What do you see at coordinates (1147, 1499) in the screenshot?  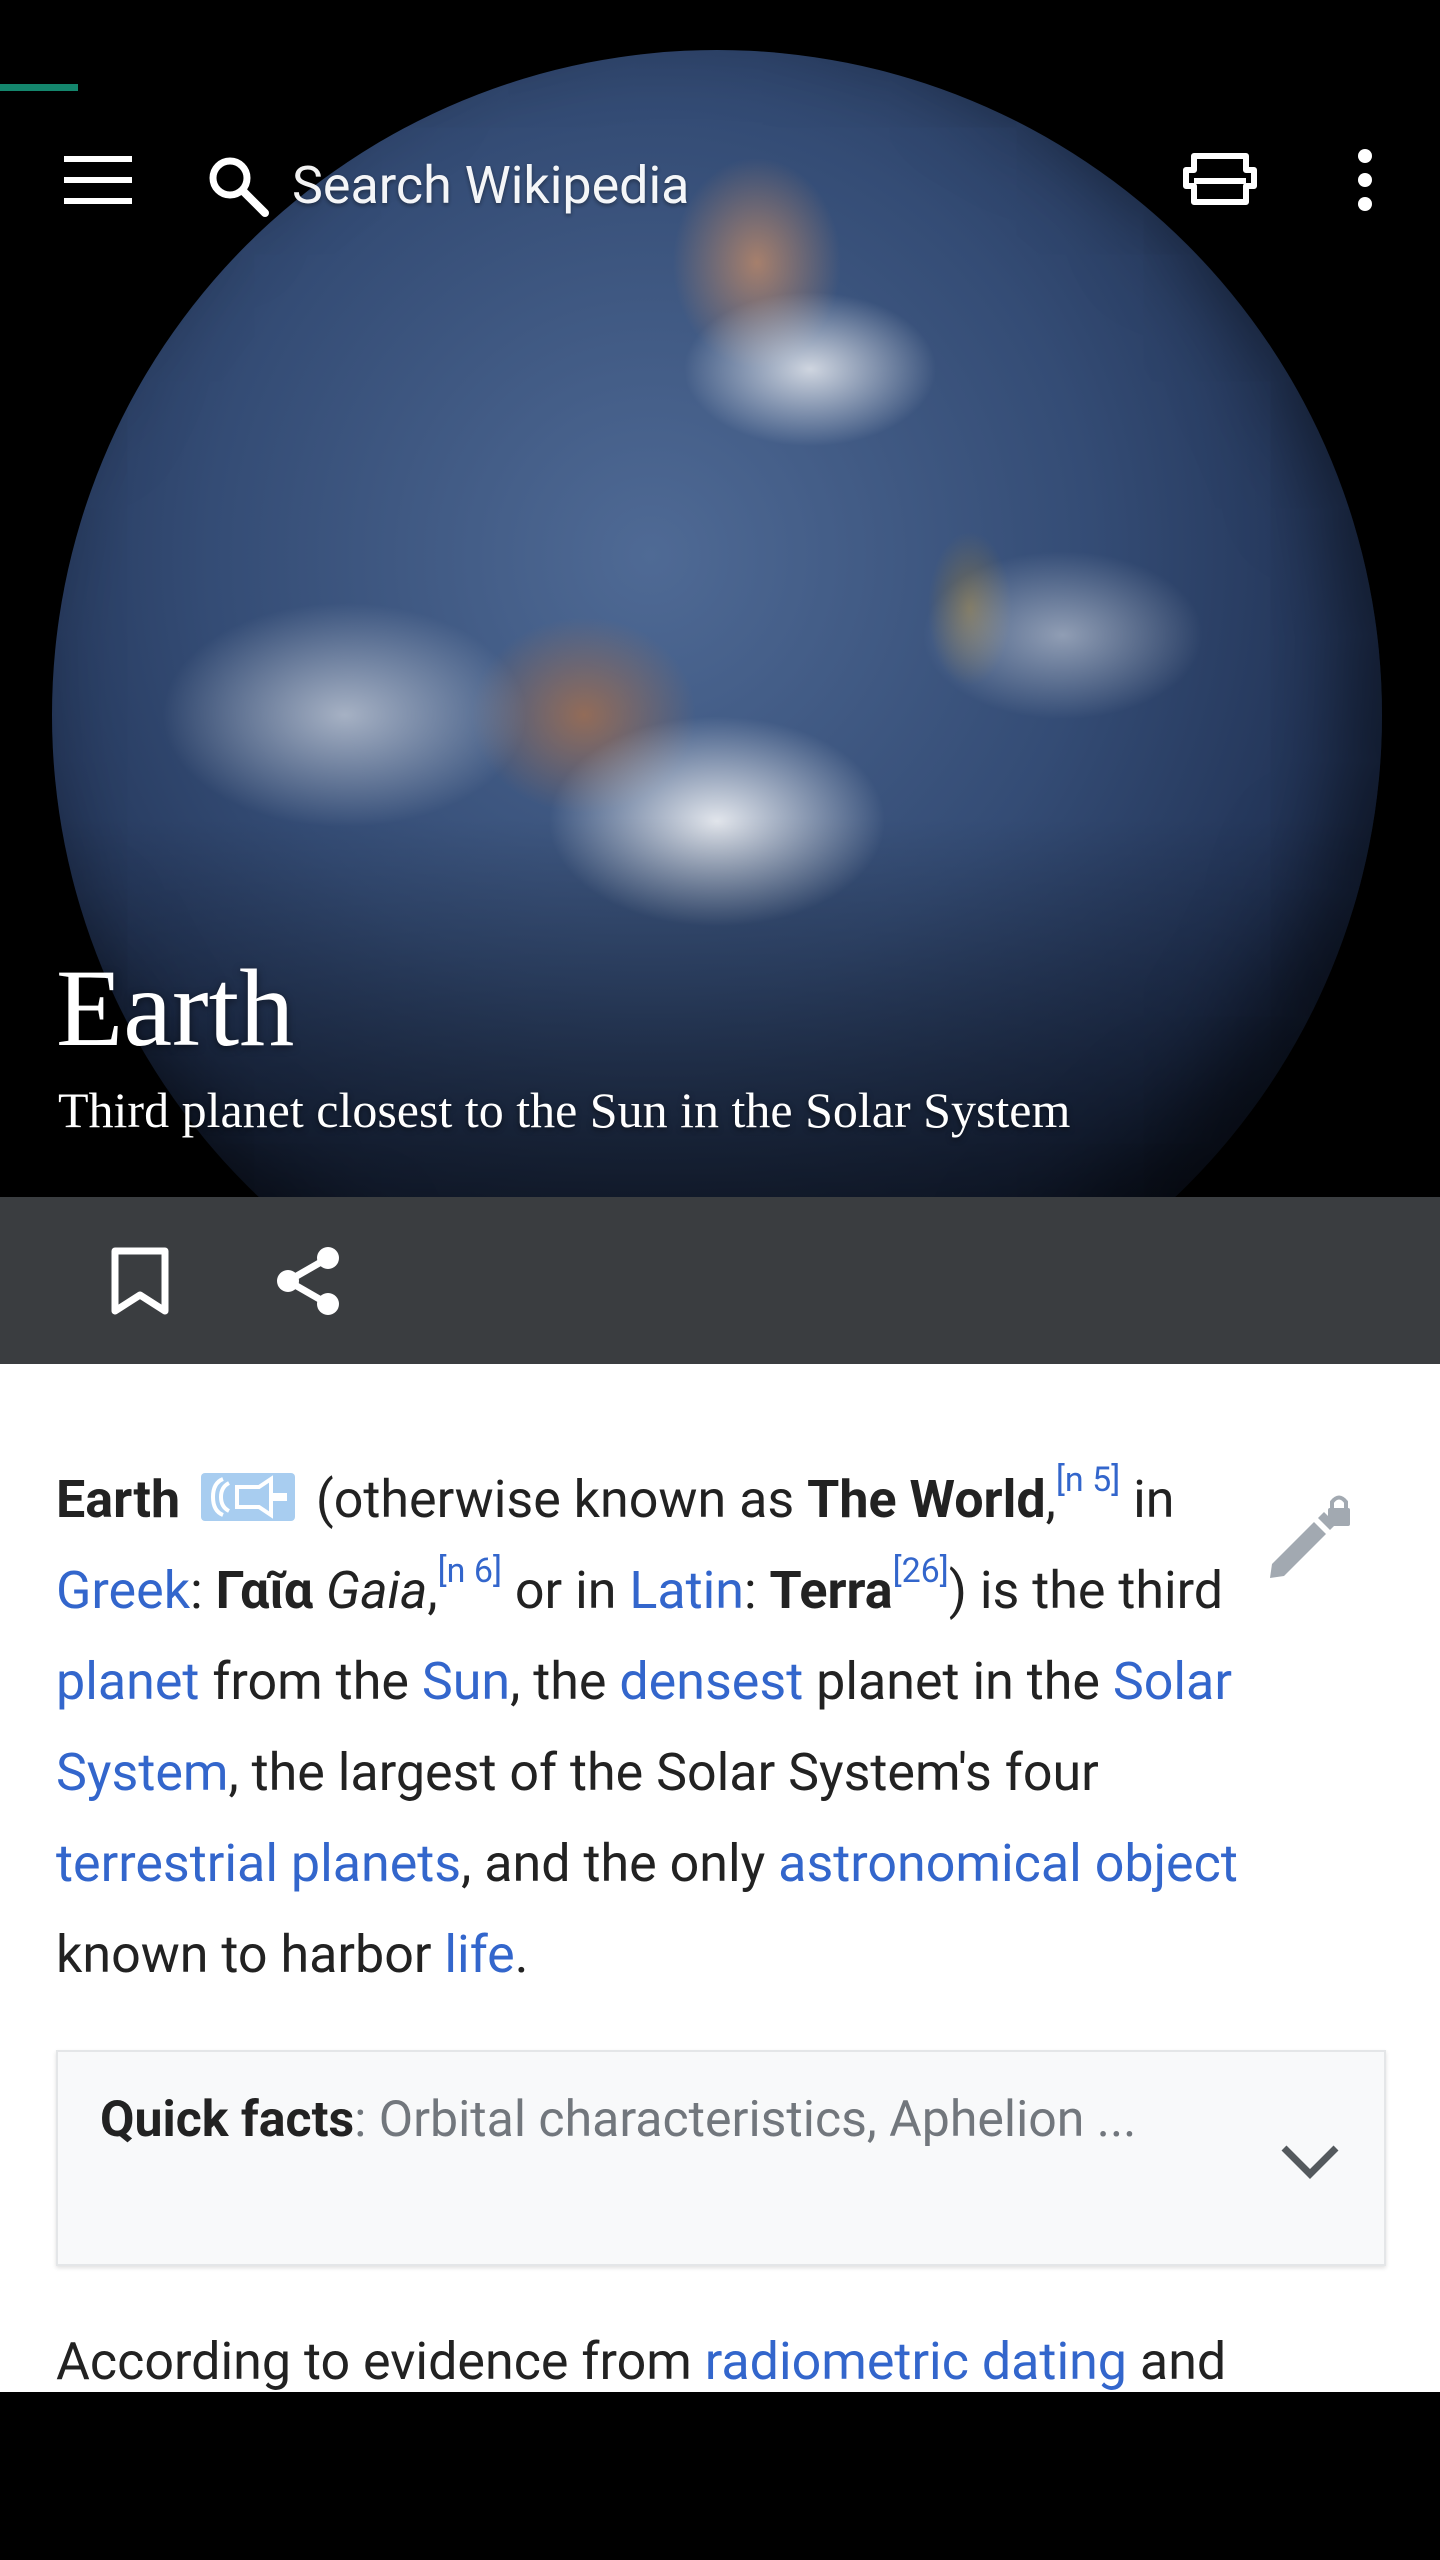 I see `lead-text-3: in` at bounding box center [1147, 1499].